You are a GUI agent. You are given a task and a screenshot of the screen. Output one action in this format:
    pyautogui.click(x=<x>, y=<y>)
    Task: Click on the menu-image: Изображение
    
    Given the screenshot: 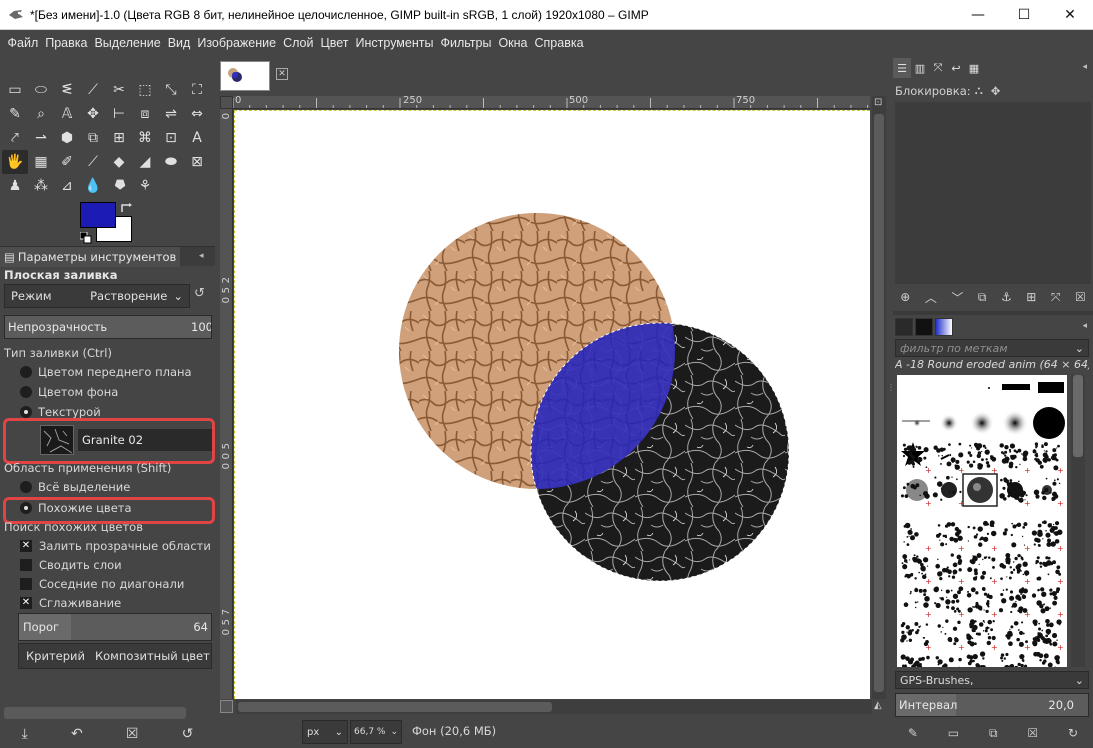 What is the action you would take?
    pyautogui.click(x=237, y=43)
    